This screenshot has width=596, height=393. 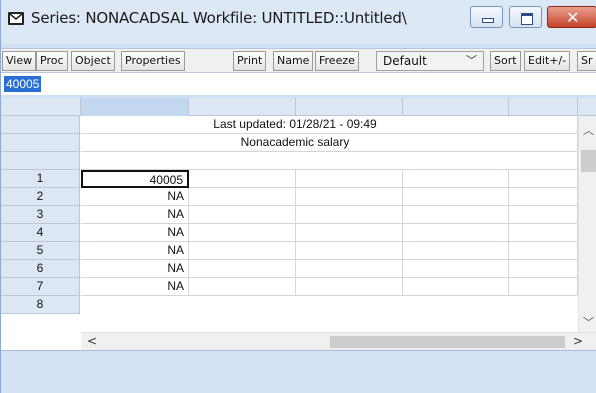 What do you see at coordinates (40, 305) in the screenshot?
I see `row-header: 8` at bounding box center [40, 305].